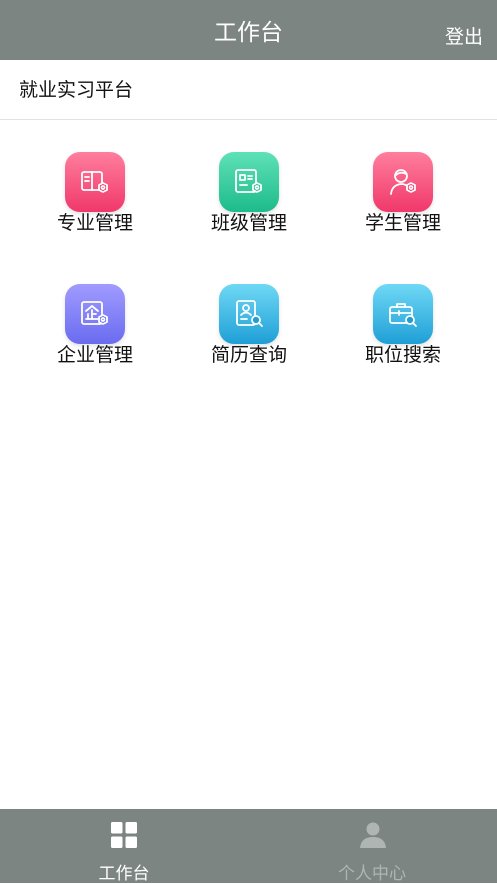 This screenshot has width=497, height=884. I want to click on logout-button: 登出, so click(464, 30).